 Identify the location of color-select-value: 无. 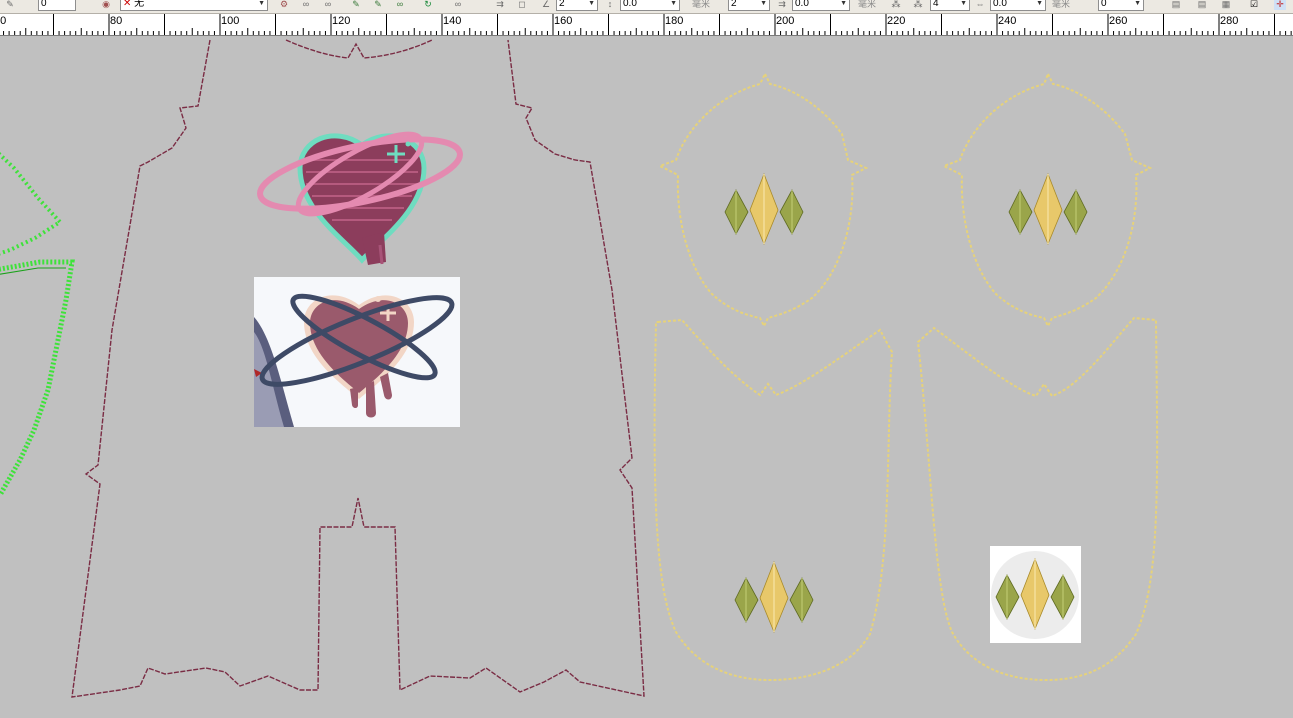
(139, 4).